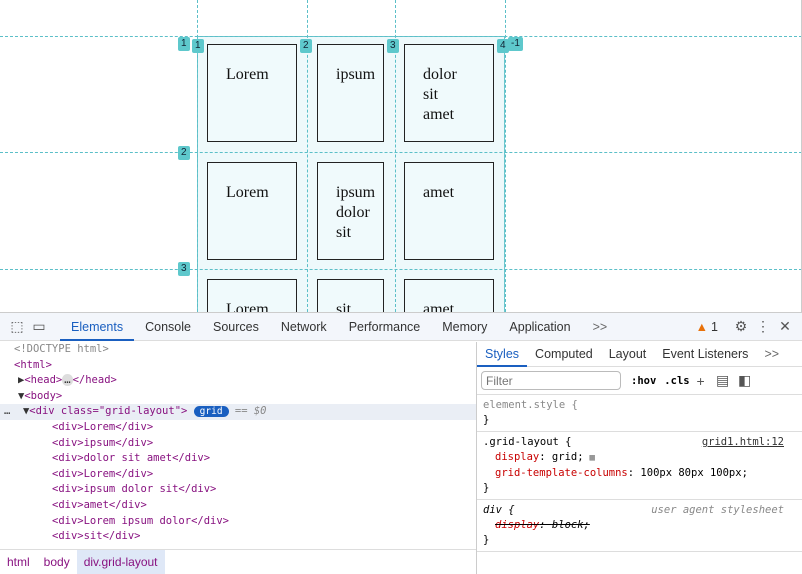 Image resolution: width=802 pixels, height=574 pixels. What do you see at coordinates (344, 232) in the screenshot?
I see `grid-item-text: sit` at bounding box center [344, 232].